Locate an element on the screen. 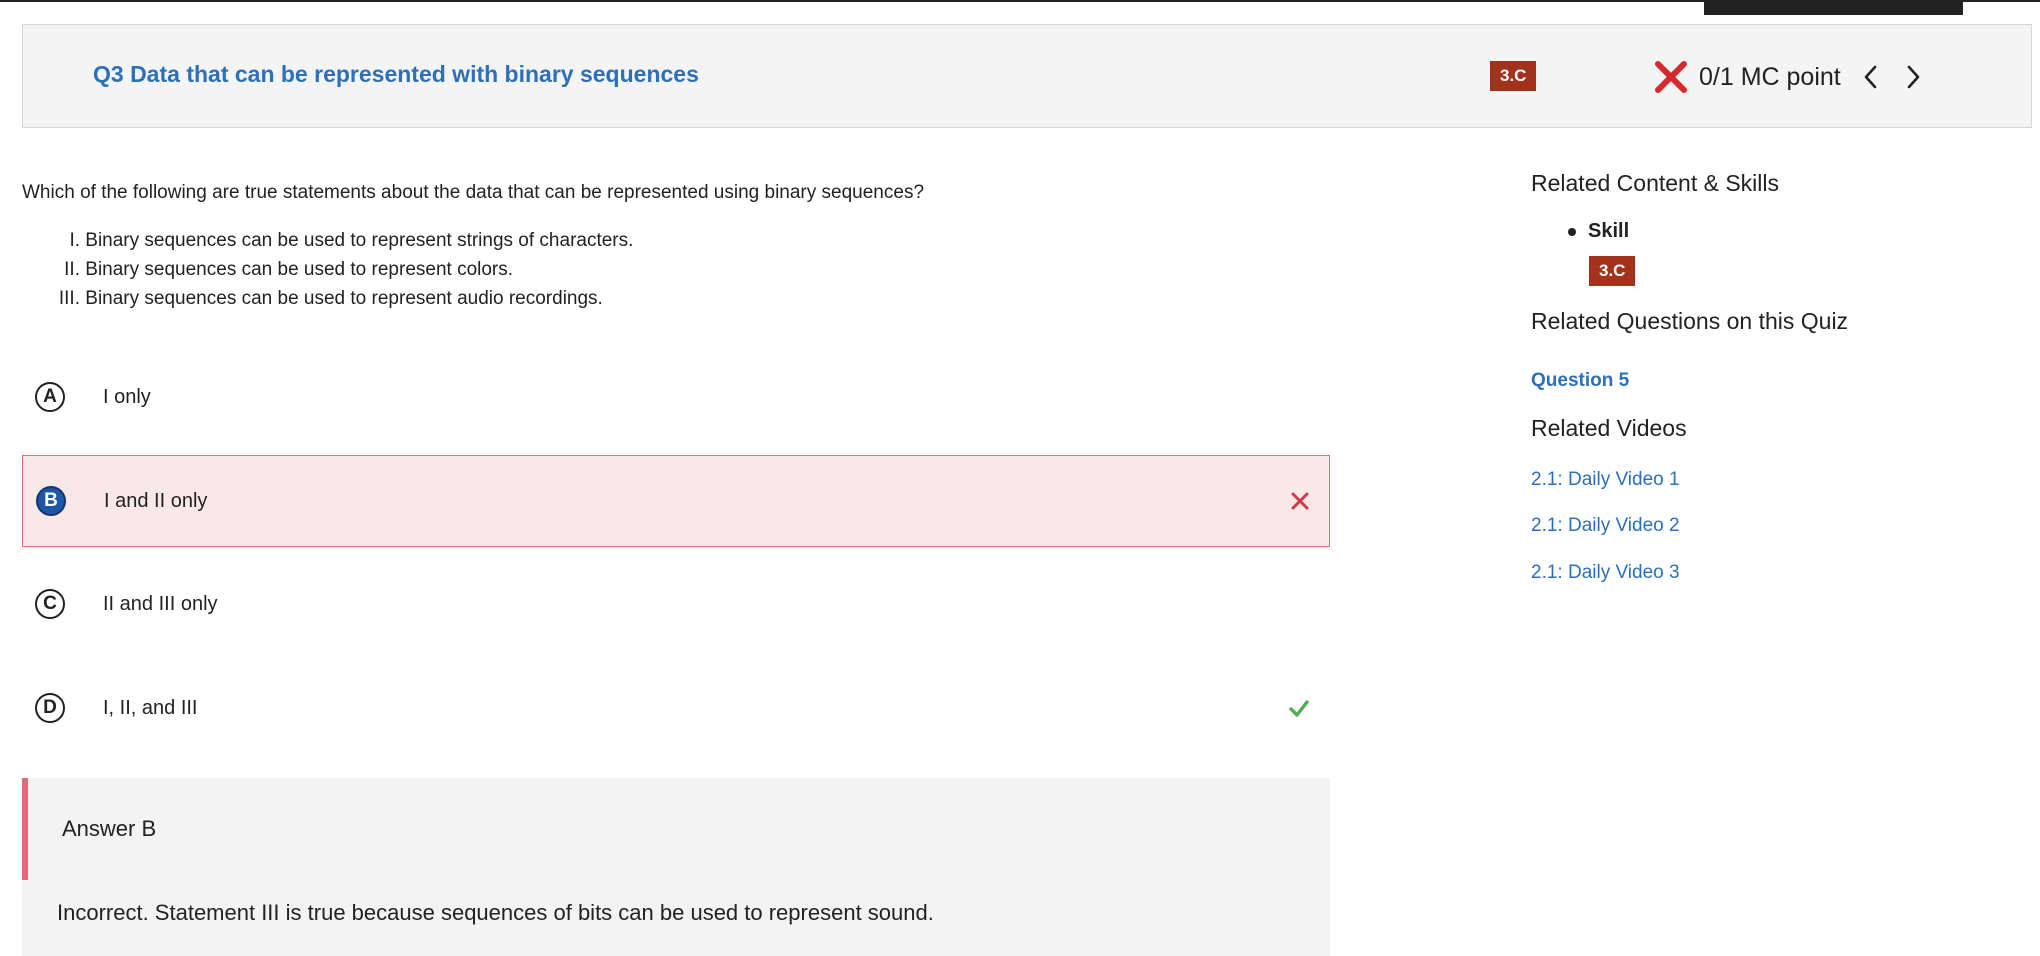  score-area: 0/1 MC point is located at coordinates (1791, 77).